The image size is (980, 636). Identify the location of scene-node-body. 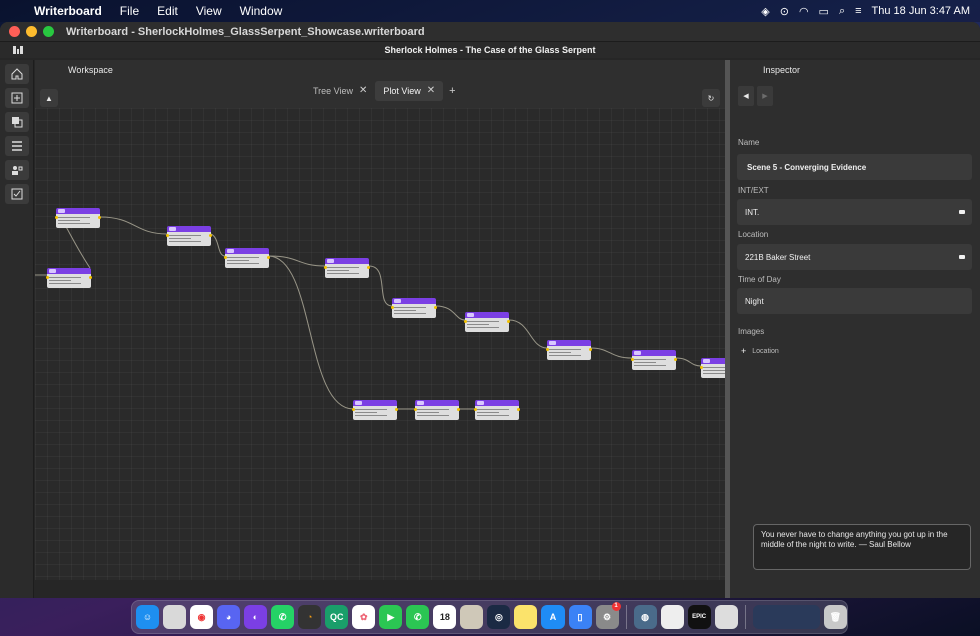
(497, 413).